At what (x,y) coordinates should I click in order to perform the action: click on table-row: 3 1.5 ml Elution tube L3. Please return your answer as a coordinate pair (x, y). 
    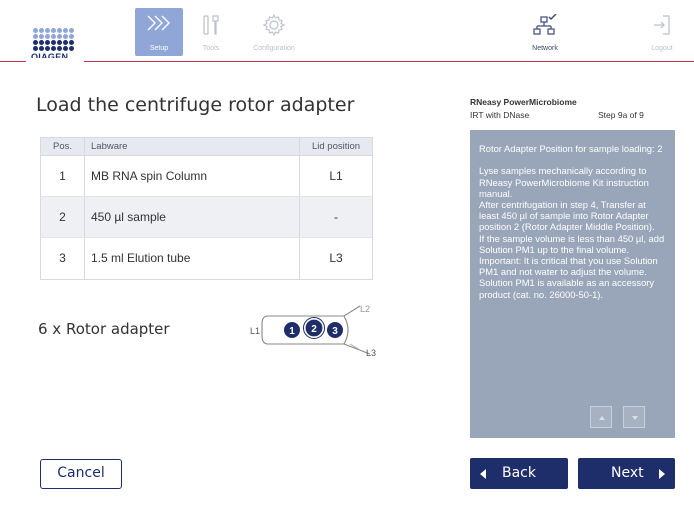
    Looking at the image, I should click on (206, 258).